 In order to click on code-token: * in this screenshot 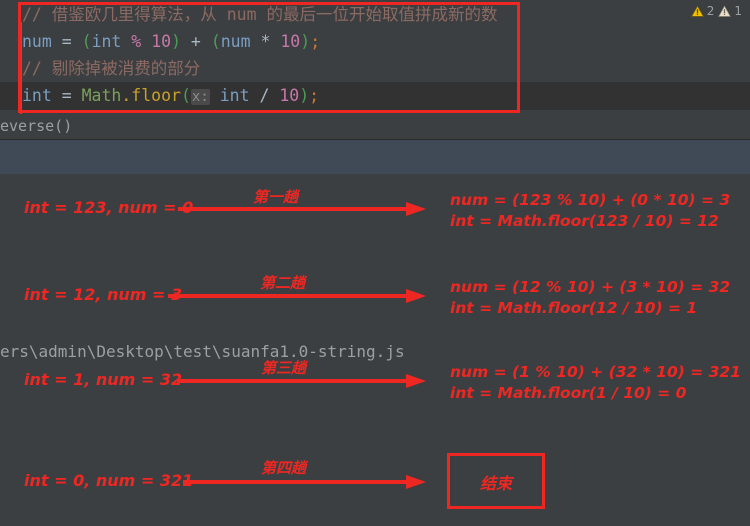, I will do `click(265, 41)`.